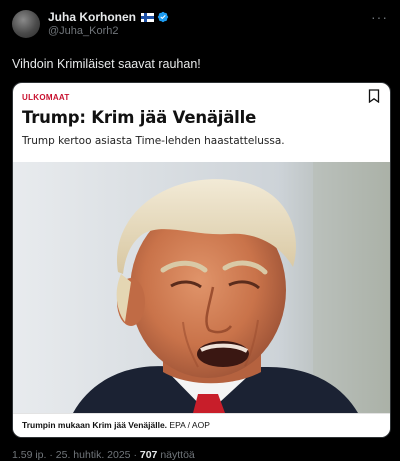  I want to click on tweet-text: Vihdoin Krimiläiset saavat rauhan!, so click(106, 64).